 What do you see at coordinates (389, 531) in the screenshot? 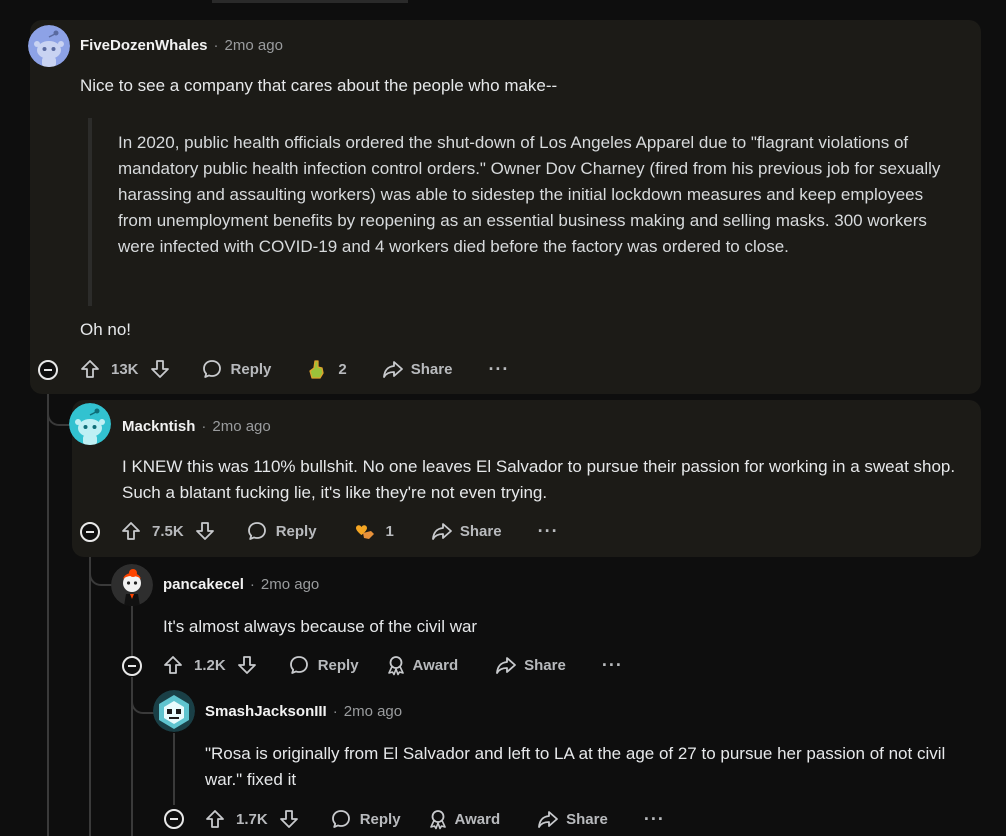
I see `award-count: 1` at bounding box center [389, 531].